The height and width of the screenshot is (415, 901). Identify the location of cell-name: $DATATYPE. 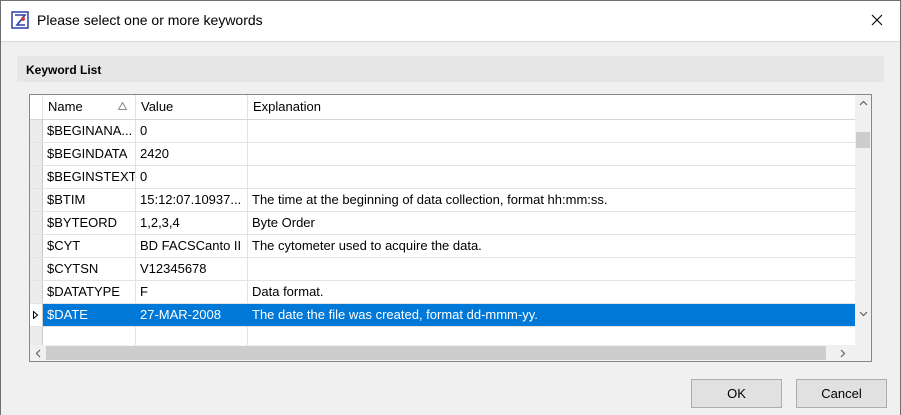
(89, 292).